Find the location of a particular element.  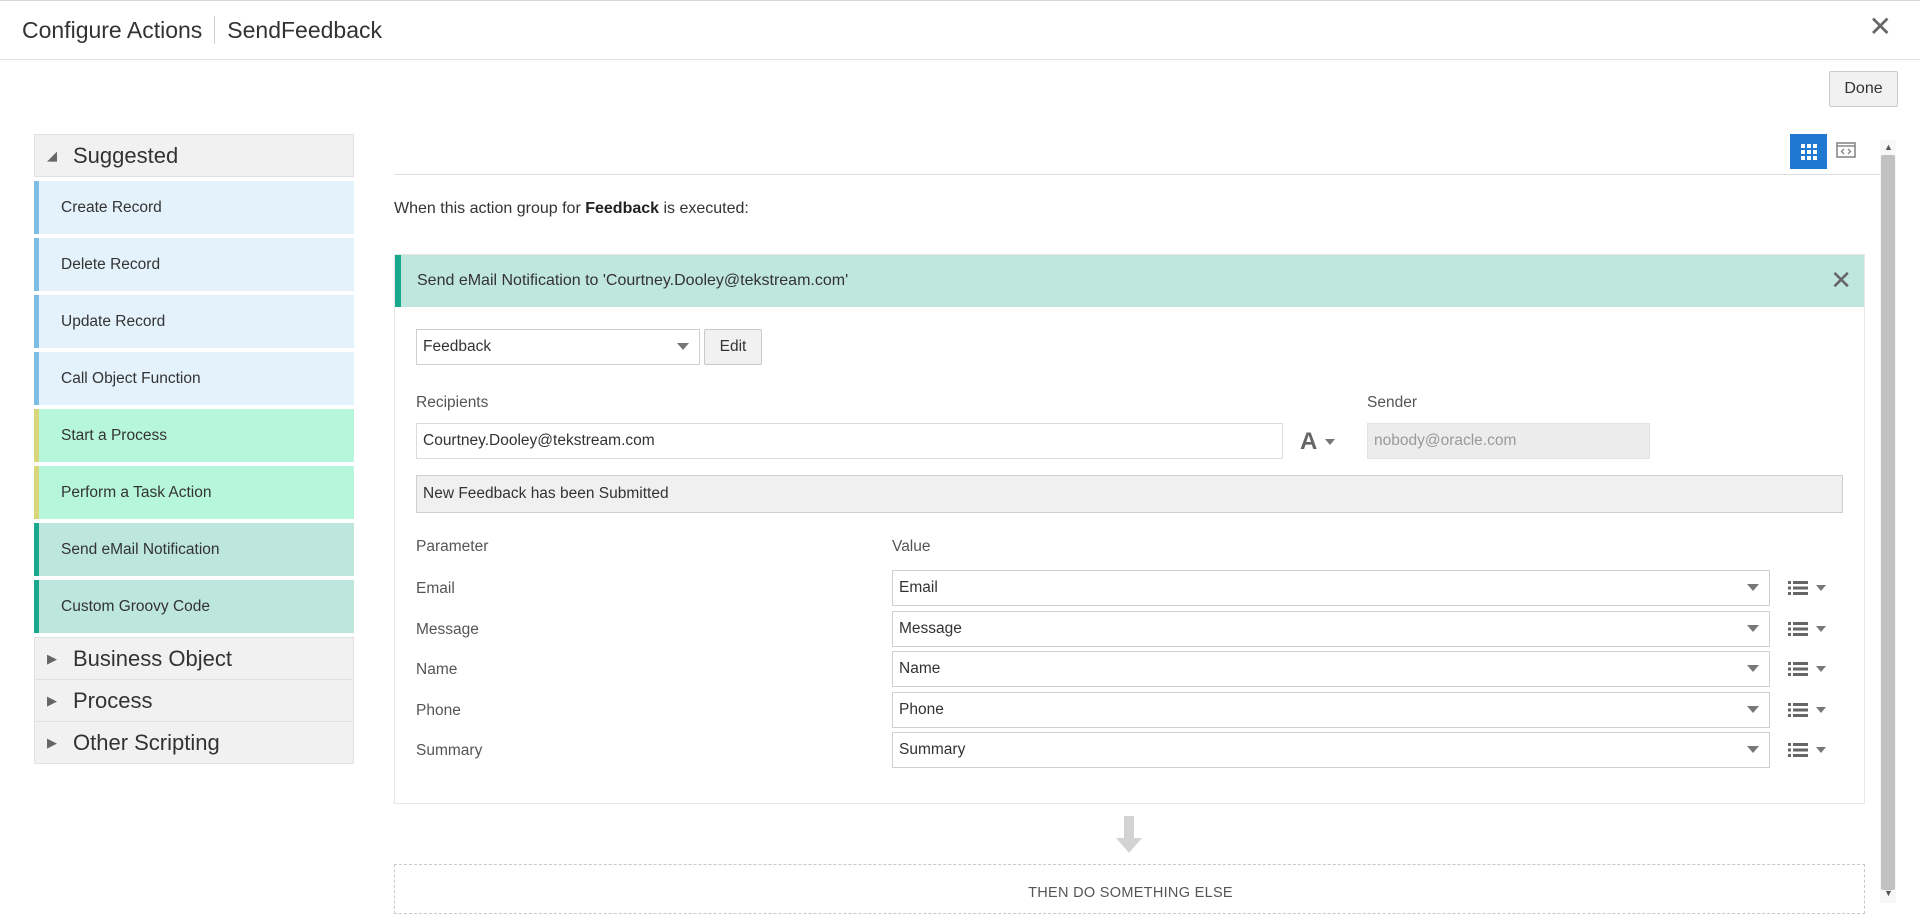

sender-label: Sender is located at coordinates (1392, 402).